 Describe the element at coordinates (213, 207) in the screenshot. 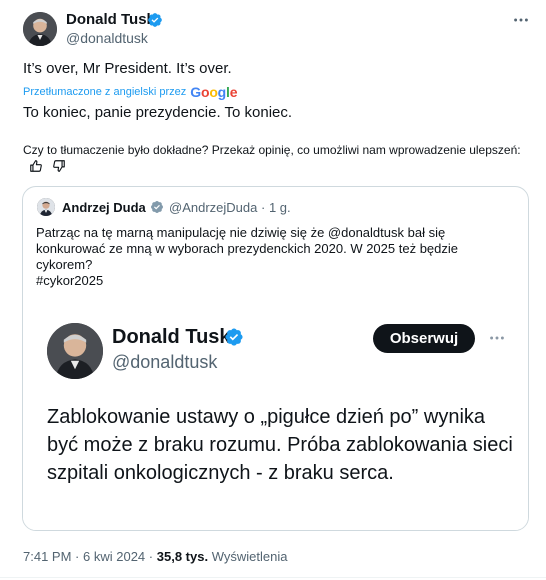

I see `quote-author-handle: @AndrzejDuda` at that location.